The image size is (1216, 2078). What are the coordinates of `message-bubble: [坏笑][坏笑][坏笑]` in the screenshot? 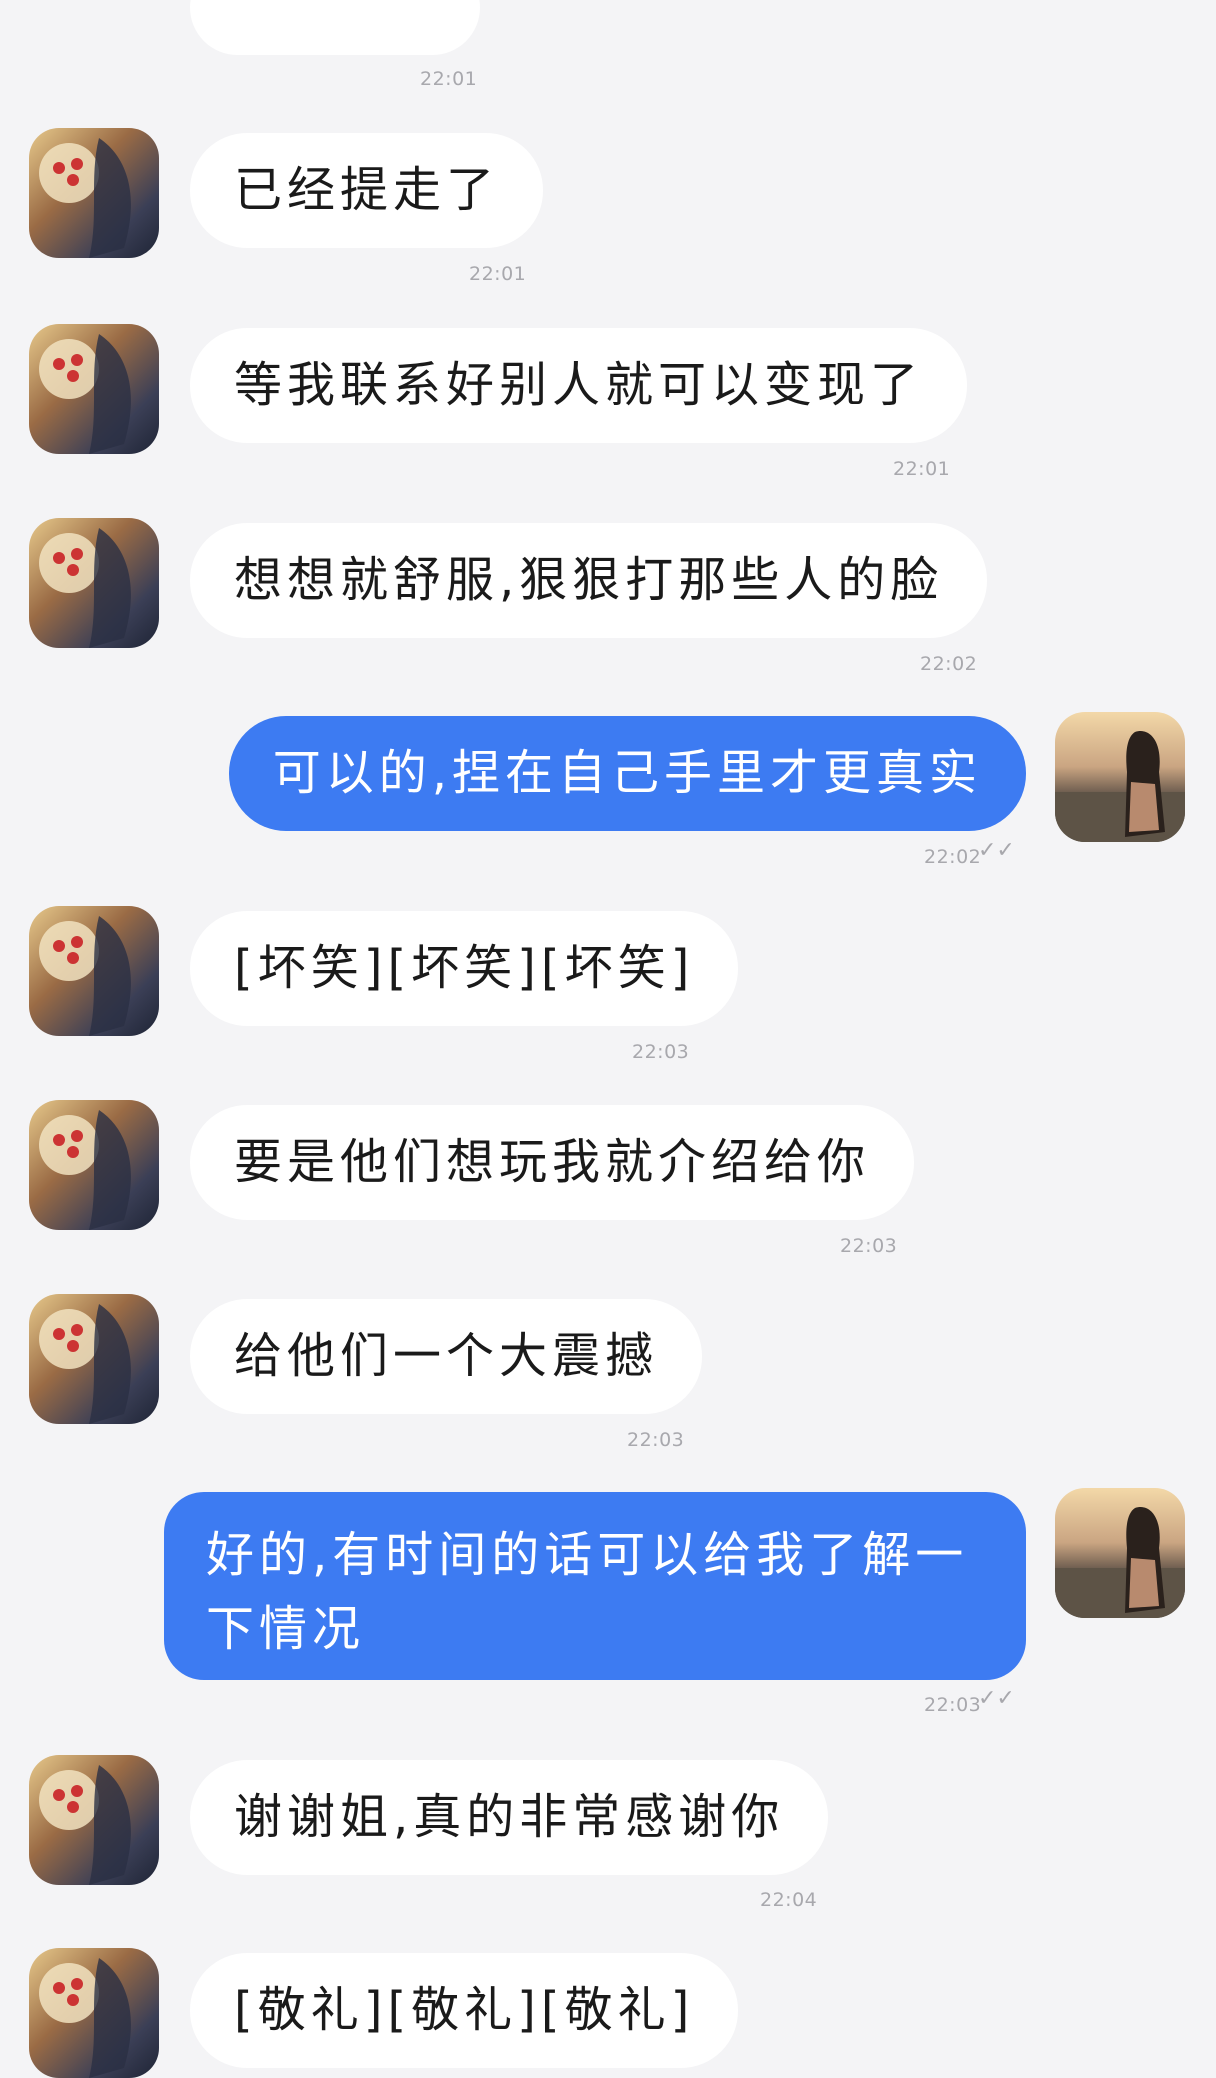 It's located at (464, 968).